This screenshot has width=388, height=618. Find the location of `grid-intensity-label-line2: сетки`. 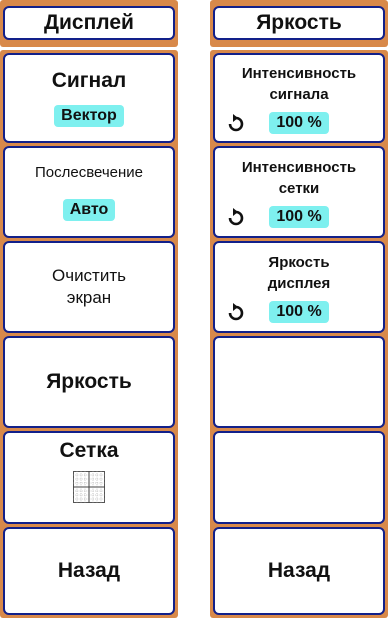

grid-intensity-label-line2: сетки is located at coordinates (299, 188).